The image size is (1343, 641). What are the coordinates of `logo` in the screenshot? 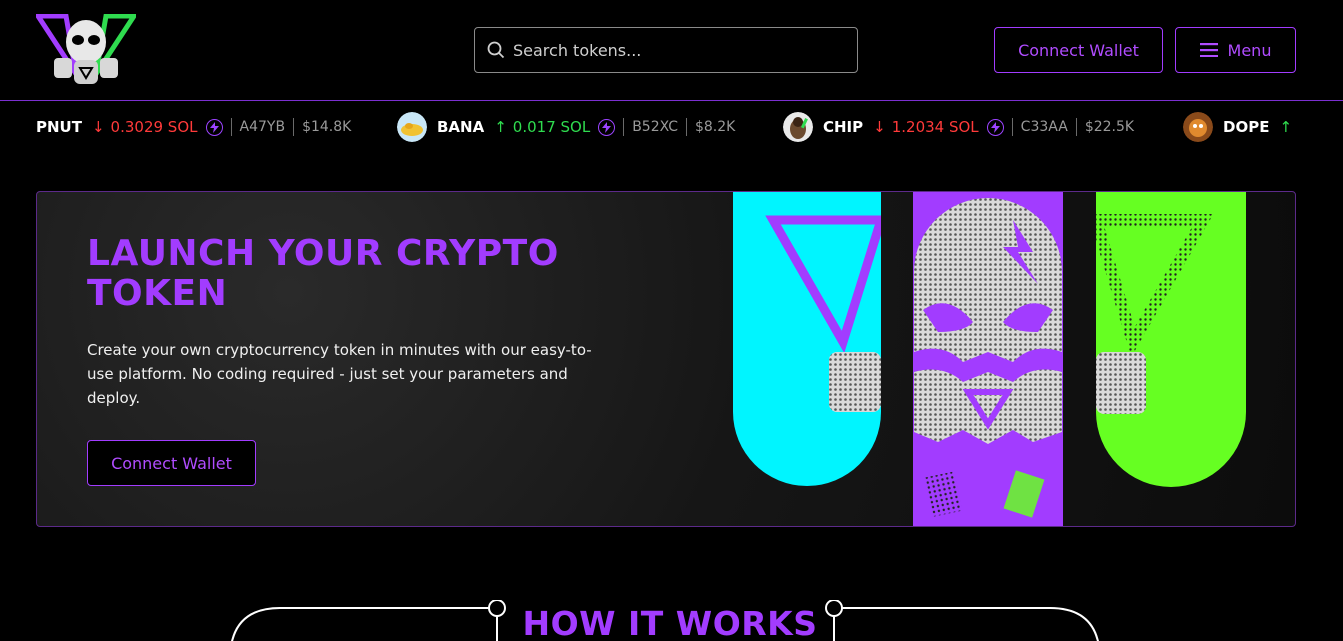 It's located at (86, 50).